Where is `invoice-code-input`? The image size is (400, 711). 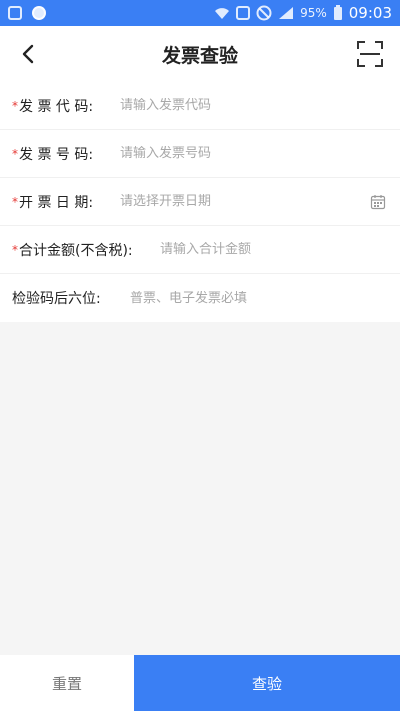 invoice-code-input is located at coordinates (250, 105).